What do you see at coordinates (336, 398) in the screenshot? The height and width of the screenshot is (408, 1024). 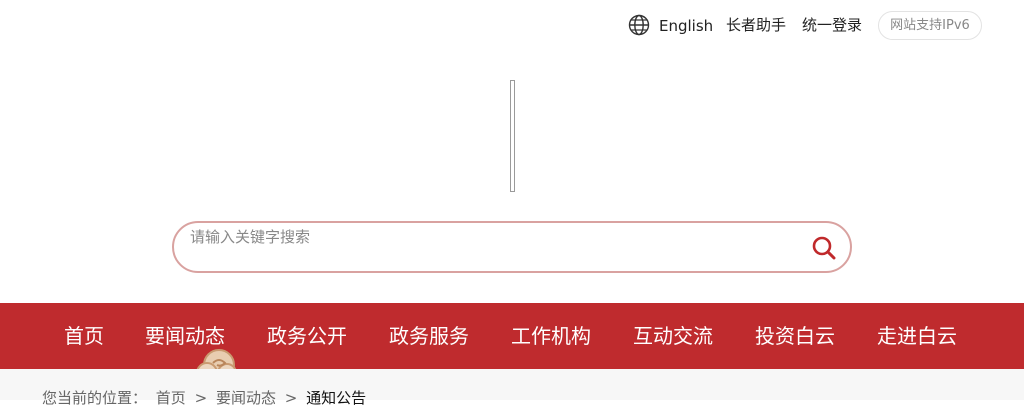 I see `breadcrumb-item-current: 通知公告` at bounding box center [336, 398].